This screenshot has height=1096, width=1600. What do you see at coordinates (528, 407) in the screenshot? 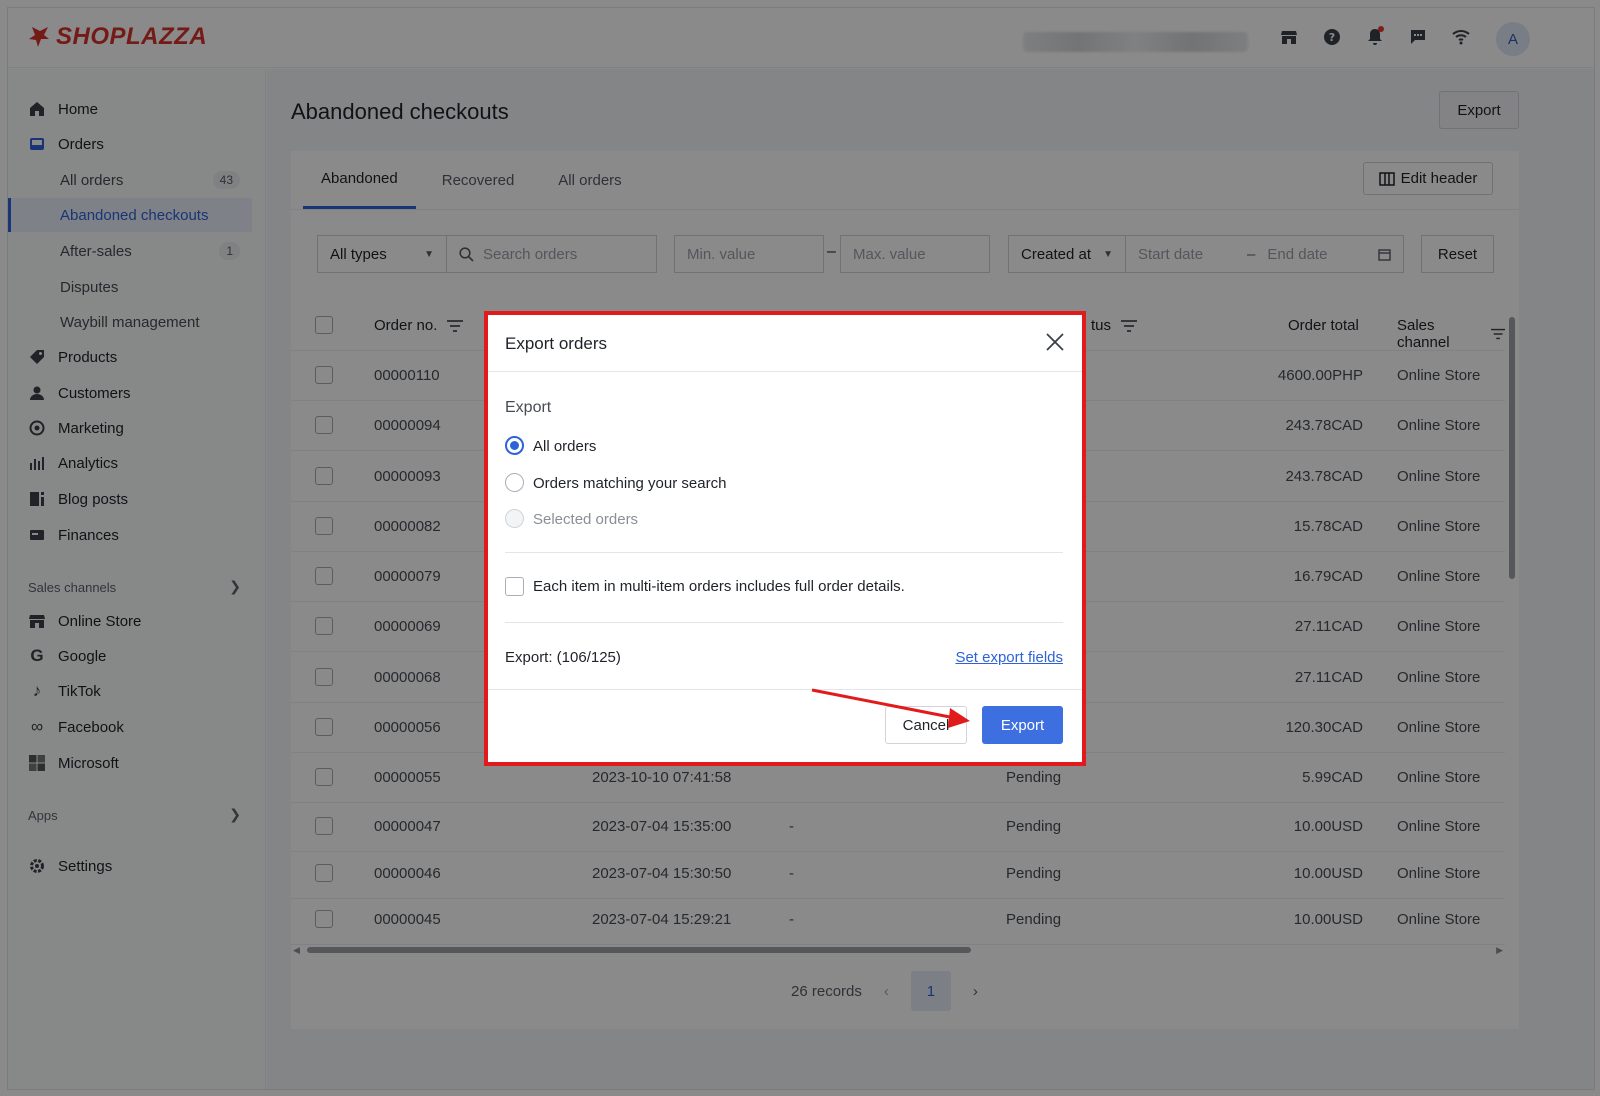
I see `export-section-label: Export` at bounding box center [528, 407].